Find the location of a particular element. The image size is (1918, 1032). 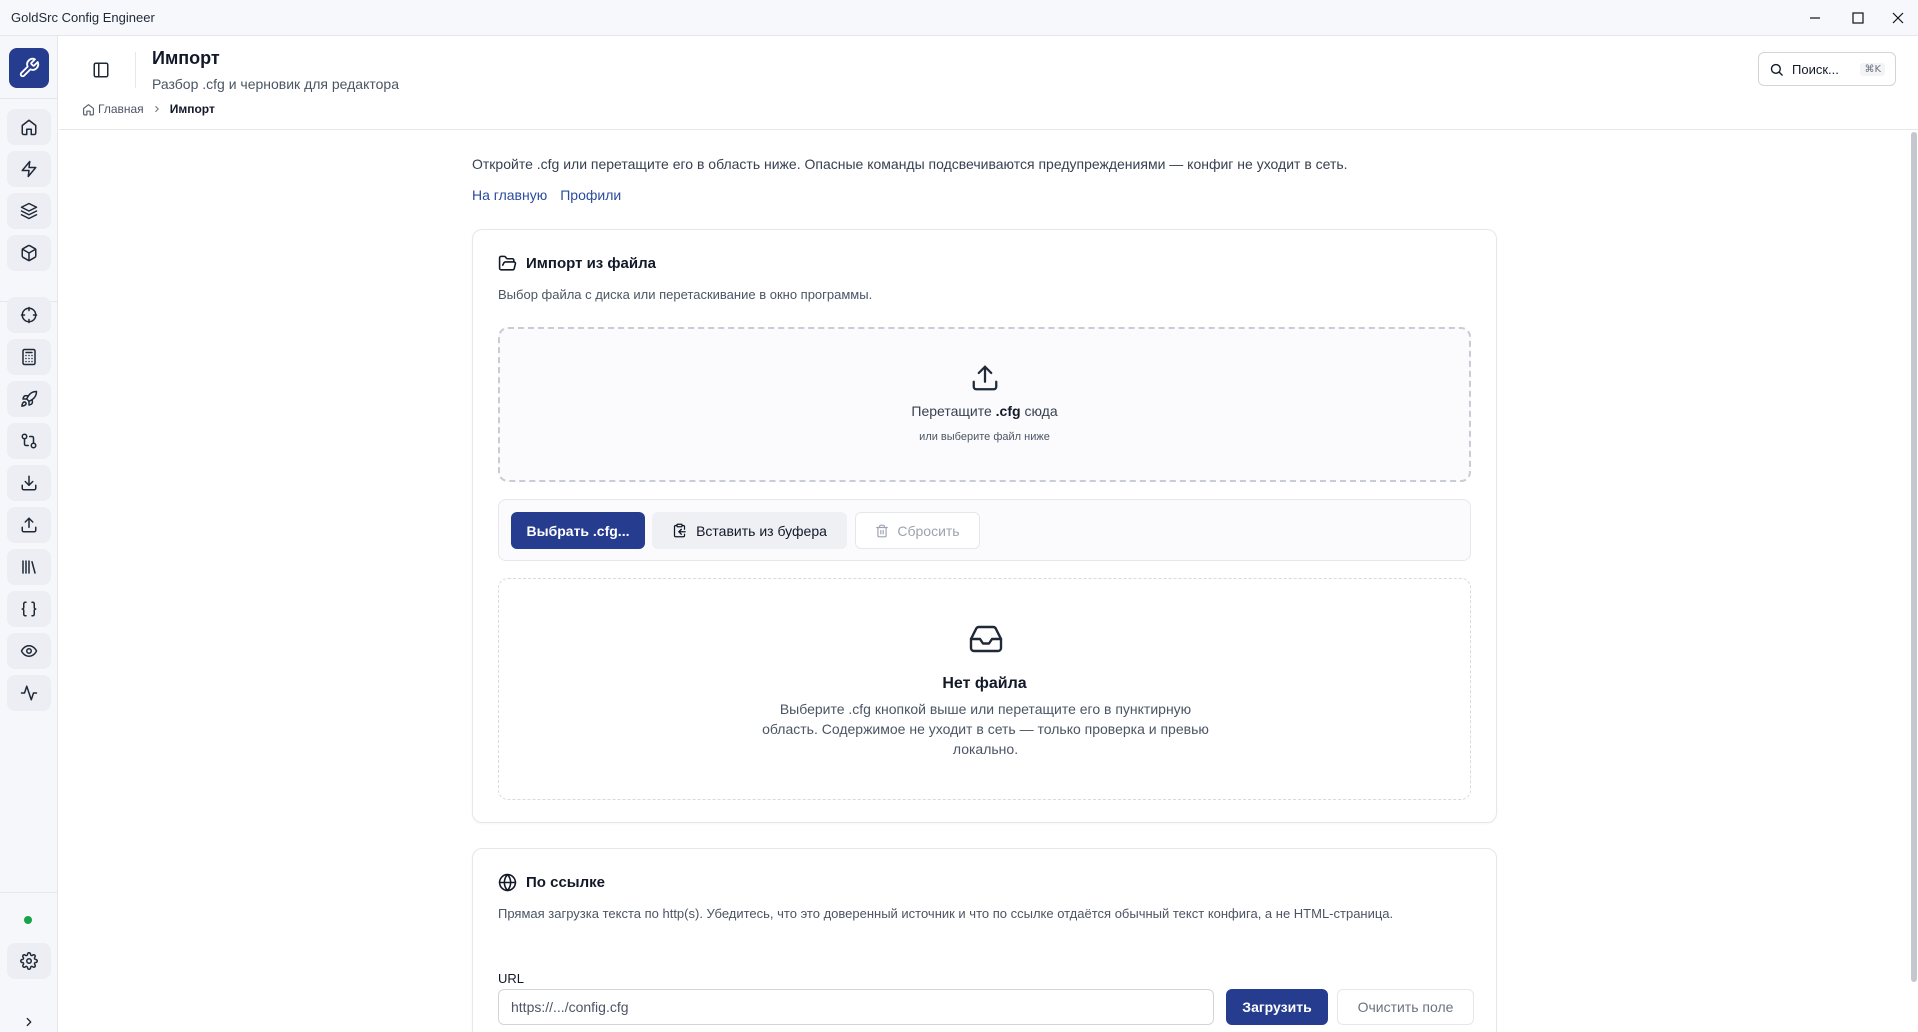

window-titlebar: GoldSrc Config Engineer is located at coordinates (959, 18).